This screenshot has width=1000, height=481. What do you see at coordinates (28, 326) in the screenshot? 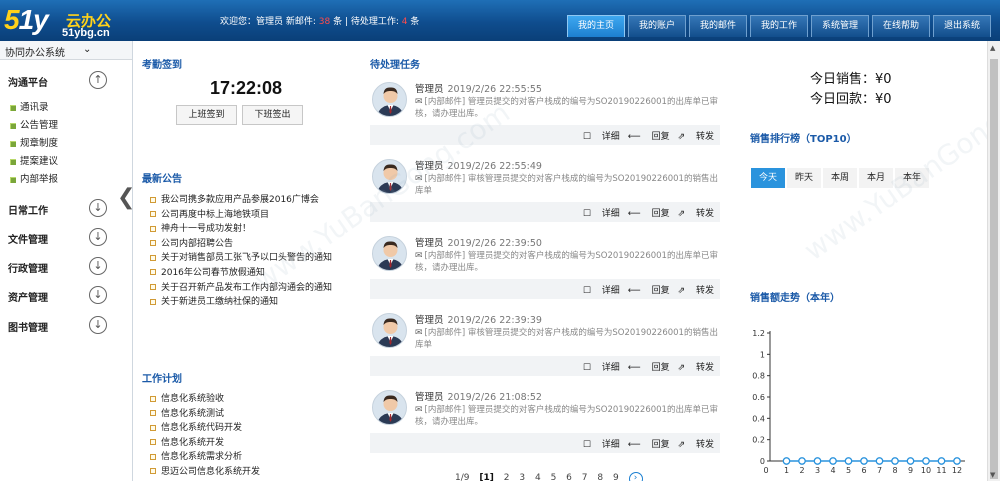
I see `sidebar-group-books: 图书管理` at bounding box center [28, 326].